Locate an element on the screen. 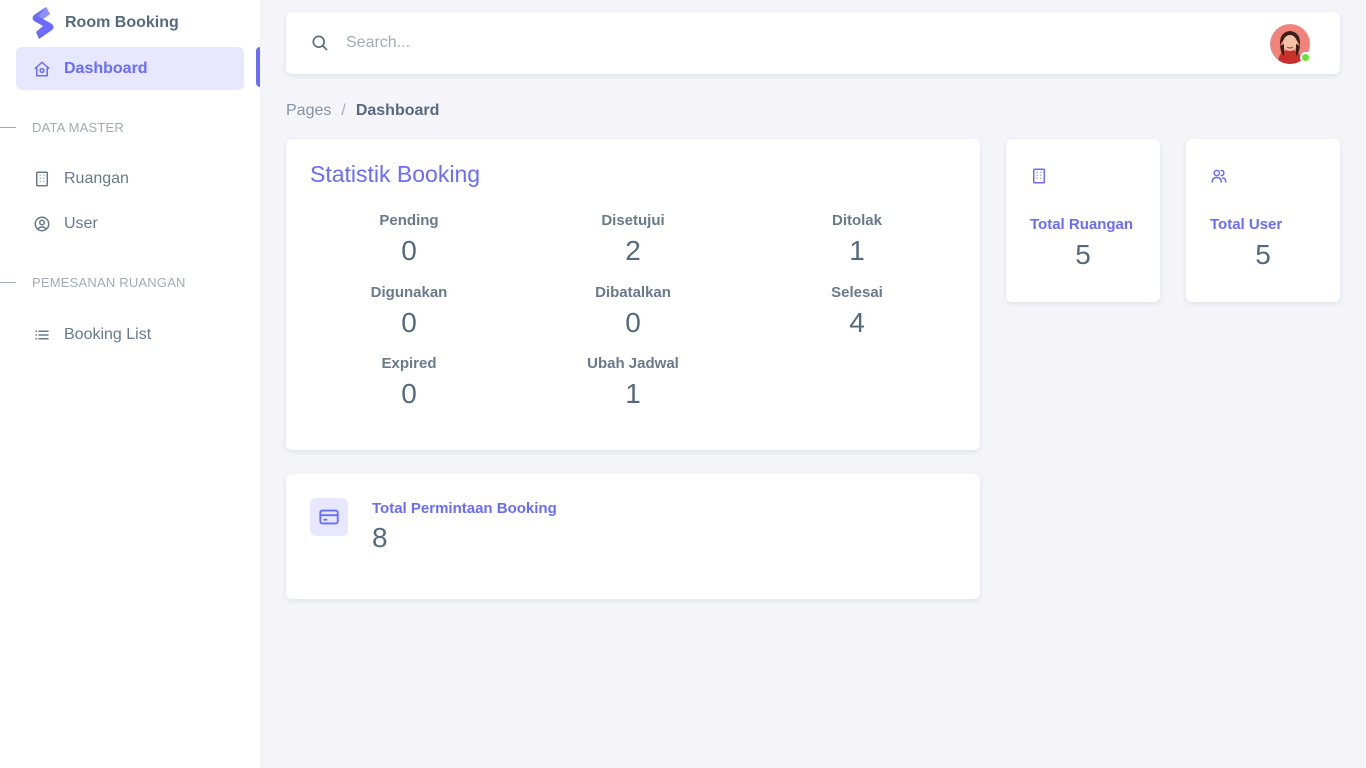 Image resolution: width=1366 pixels, height=768 pixels. breadcrumb-pages: Pages is located at coordinates (308, 111).